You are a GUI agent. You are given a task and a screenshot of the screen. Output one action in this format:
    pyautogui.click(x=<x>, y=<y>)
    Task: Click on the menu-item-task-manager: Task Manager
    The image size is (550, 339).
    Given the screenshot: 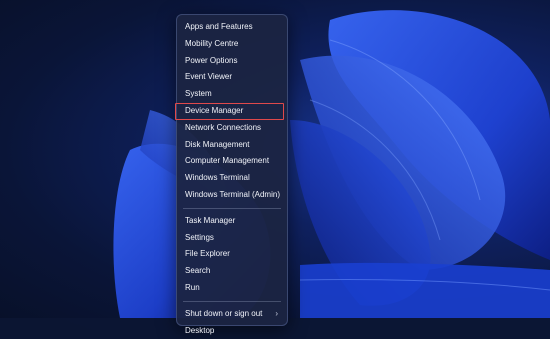 What is the action you would take?
    pyautogui.click(x=232, y=221)
    